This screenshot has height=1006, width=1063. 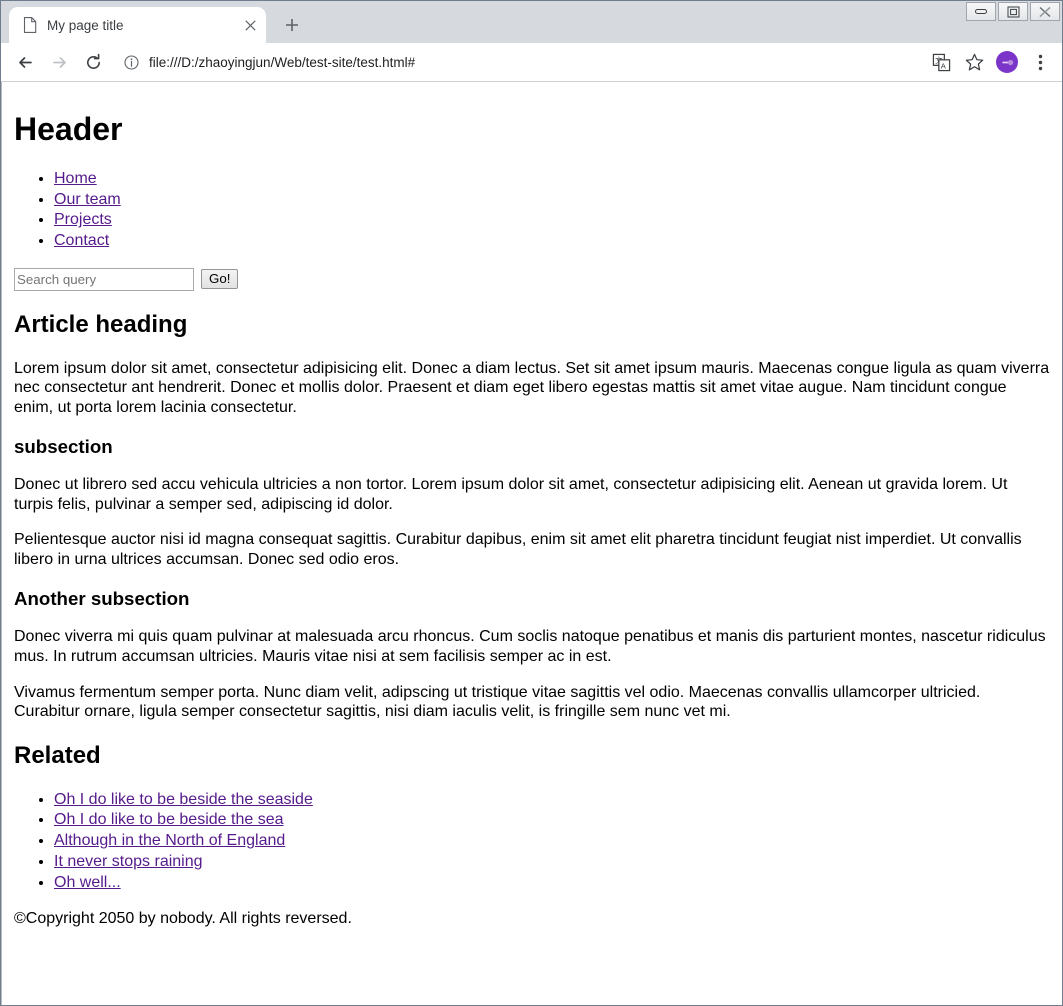 What do you see at coordinates (85, 25) in the screenshot?
I see `tab-title: My page title` at bounding box center [85, 25].